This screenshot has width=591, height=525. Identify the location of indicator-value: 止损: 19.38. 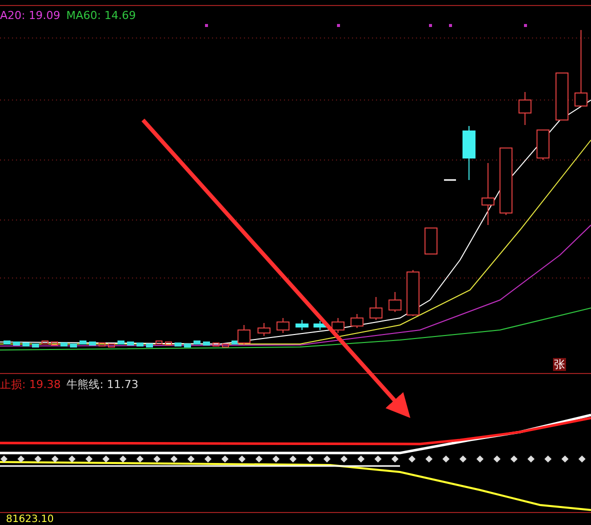
(30, 384).